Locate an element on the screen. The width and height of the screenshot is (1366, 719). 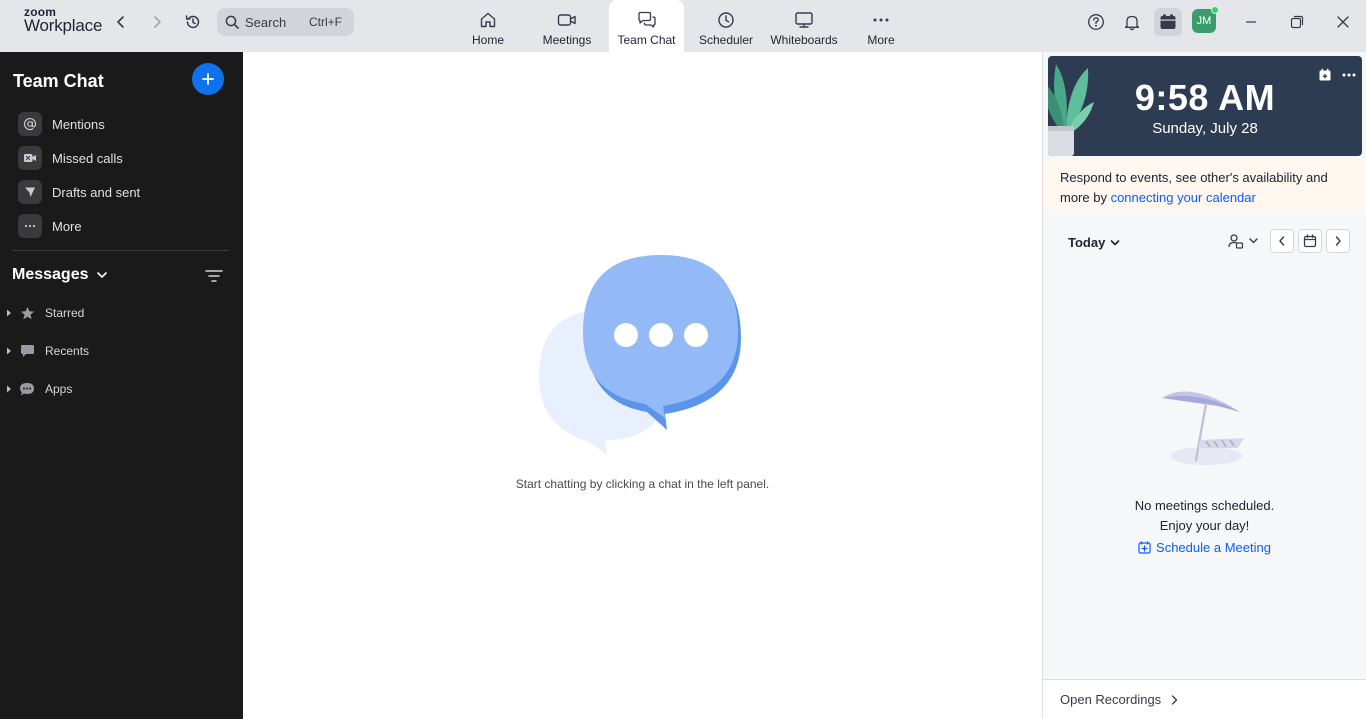
avatar: JM is located at coordinates (1205, 19).